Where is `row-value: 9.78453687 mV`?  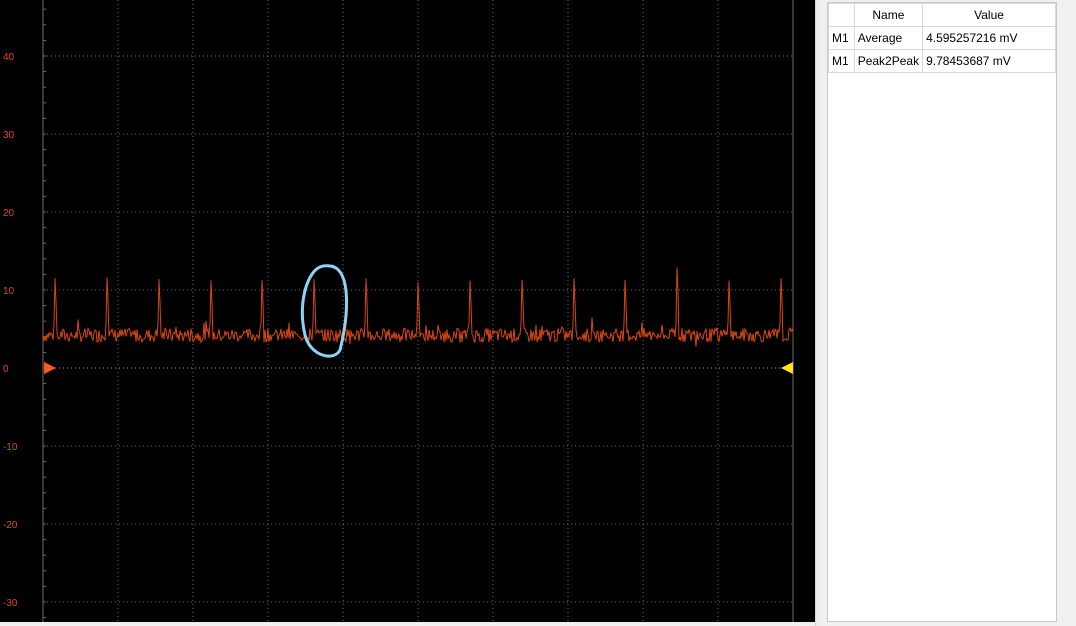 row-value: 9.78453687 mV is located at coordinates (989, 61).